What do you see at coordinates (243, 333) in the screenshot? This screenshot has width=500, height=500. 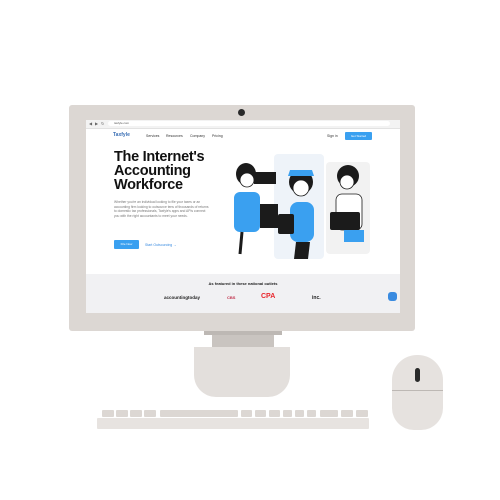 I see `monitor-neck-shadow` at bounding box center [243, 333].